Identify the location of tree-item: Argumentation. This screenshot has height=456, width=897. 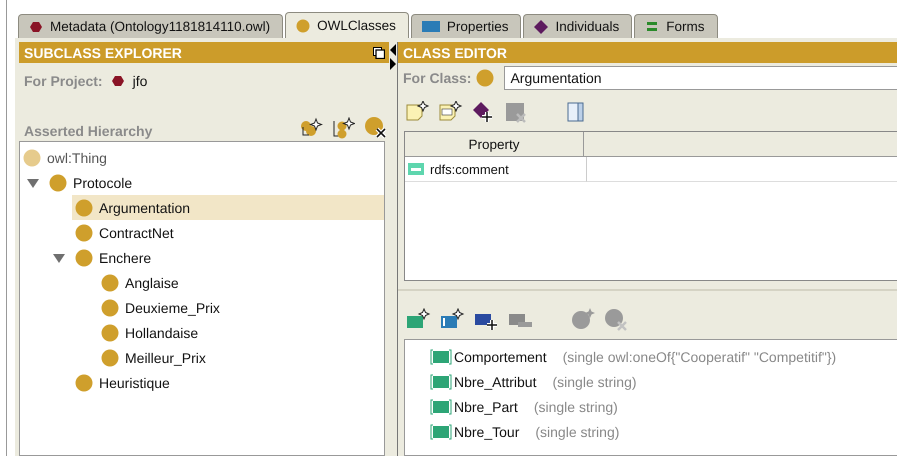
(228, 207).